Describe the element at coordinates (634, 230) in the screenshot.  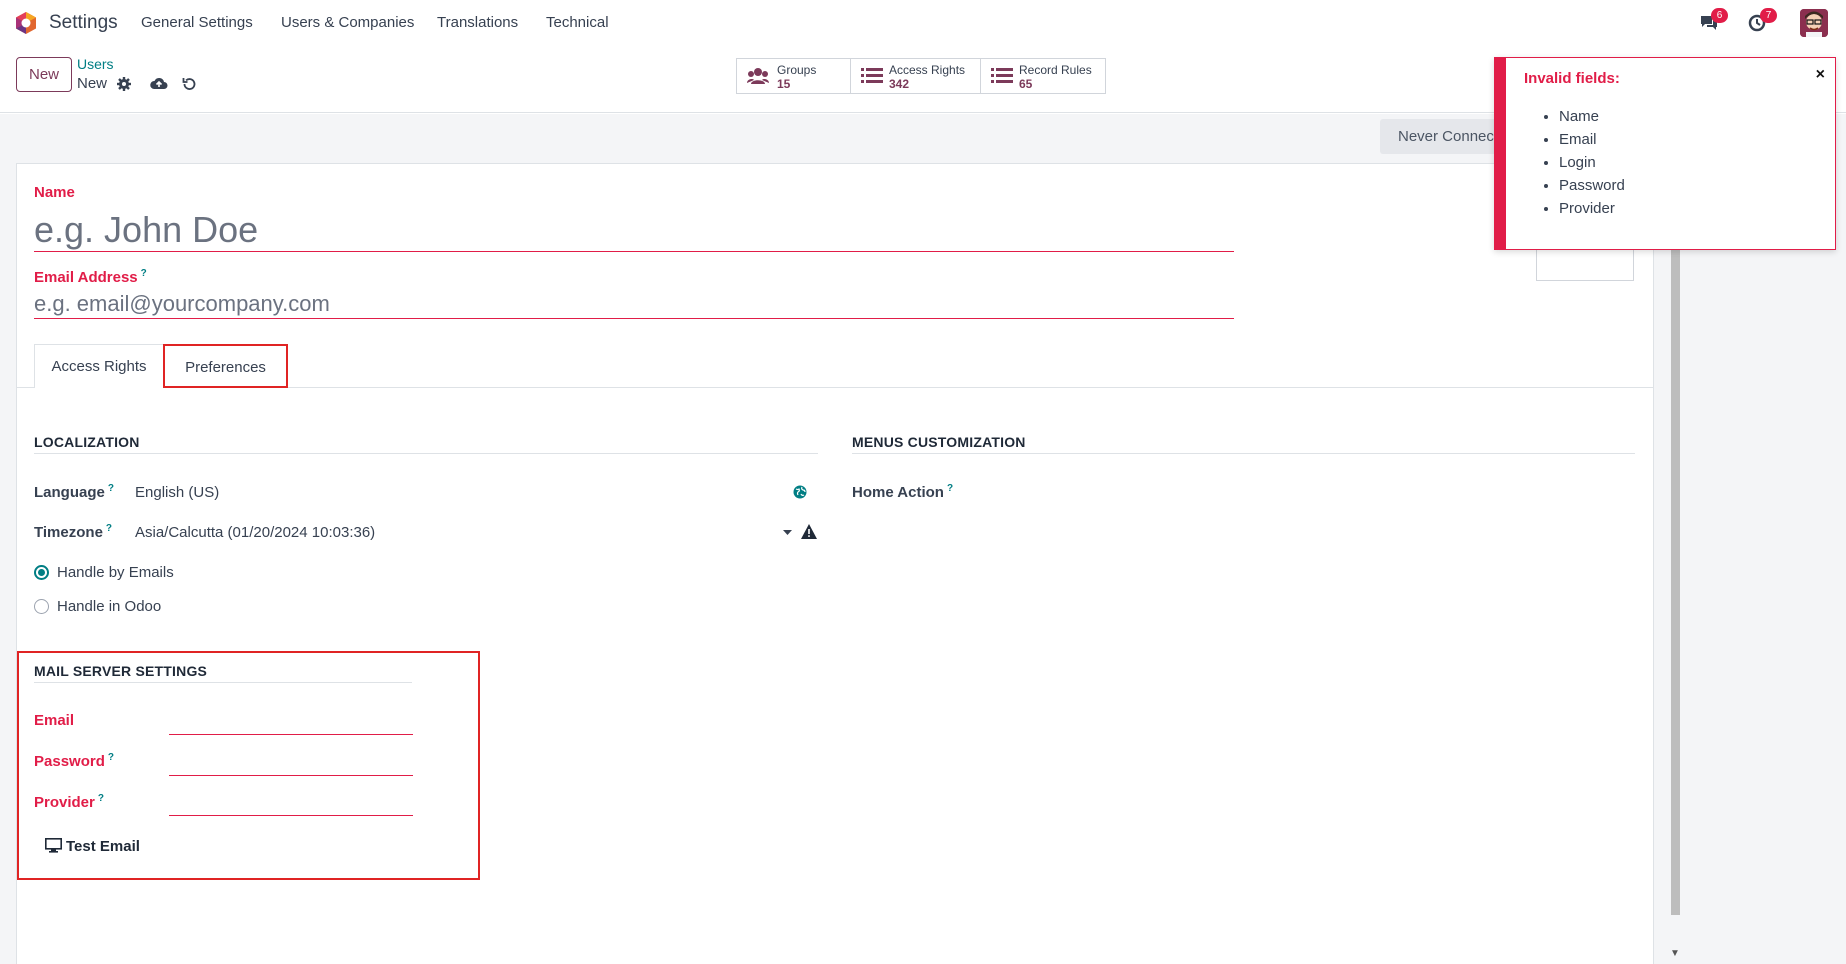
I see `name-input` at that location.